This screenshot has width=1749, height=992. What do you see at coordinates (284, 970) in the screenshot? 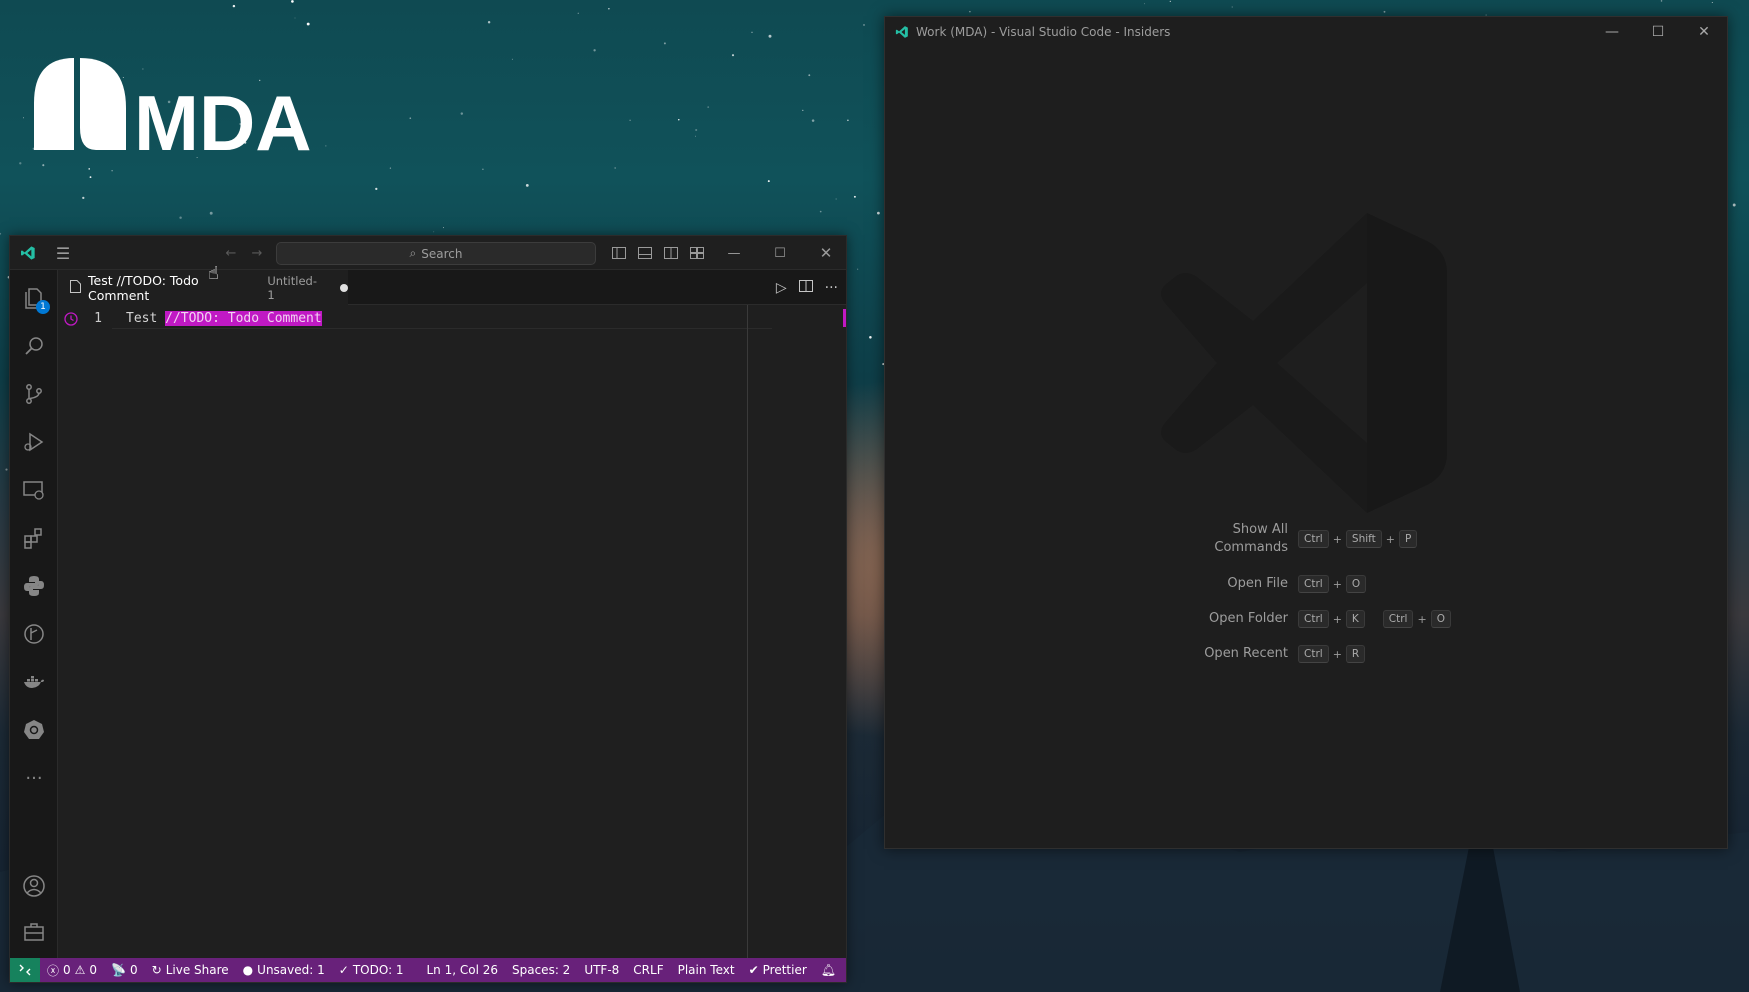
I see `unsaved-indicator: ● Unsaved: 1` at bounding box center [284, 970].